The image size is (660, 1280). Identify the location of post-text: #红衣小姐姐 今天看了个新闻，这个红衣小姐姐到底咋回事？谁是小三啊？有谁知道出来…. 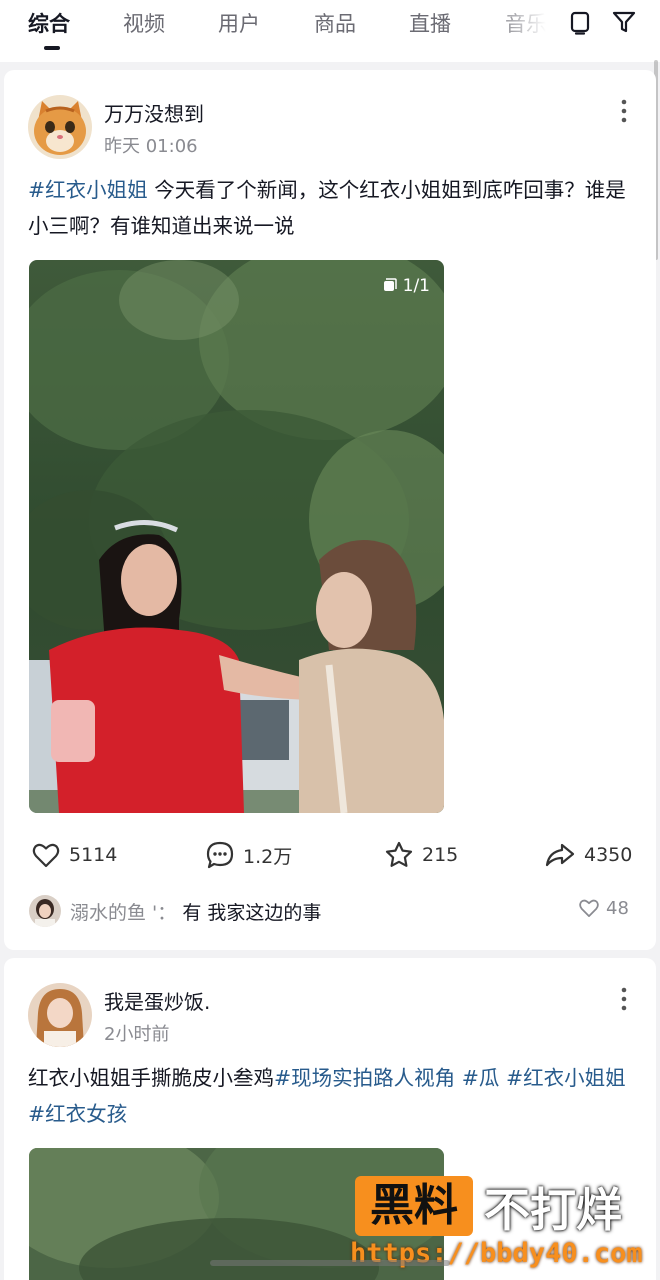
(328, 208).